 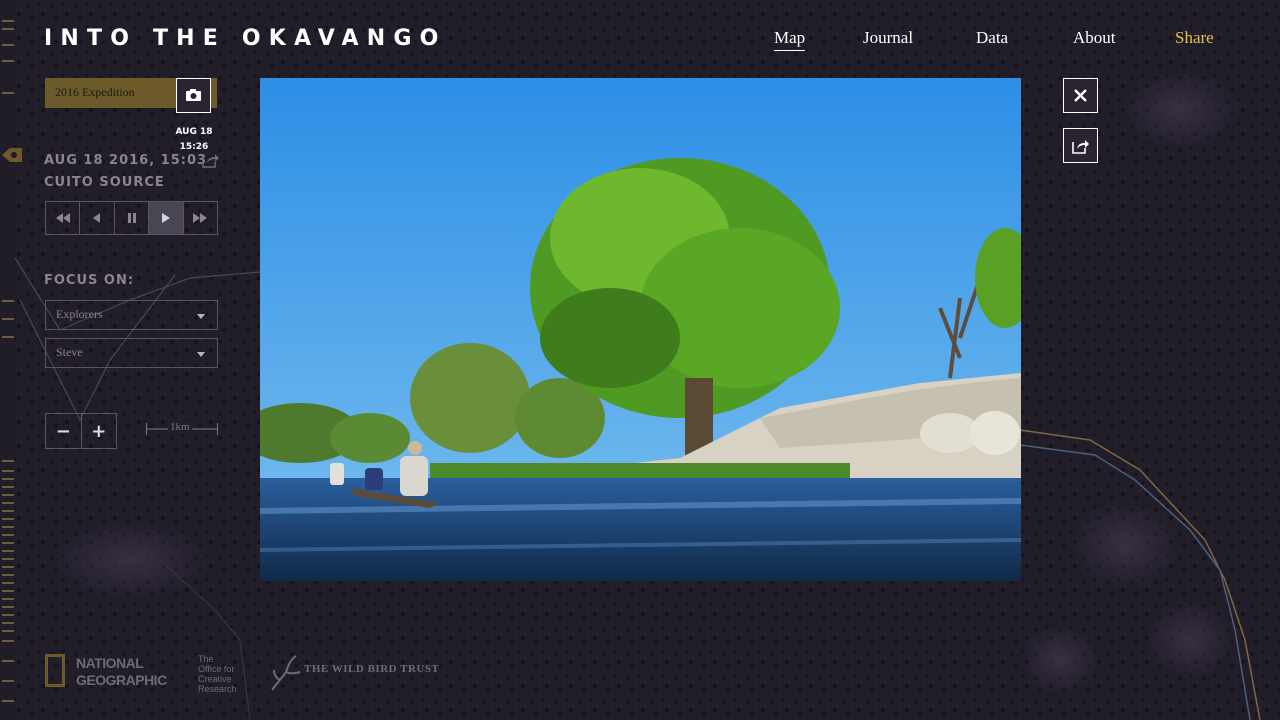 I want to click on camera-button, so click(x=193, y=95).